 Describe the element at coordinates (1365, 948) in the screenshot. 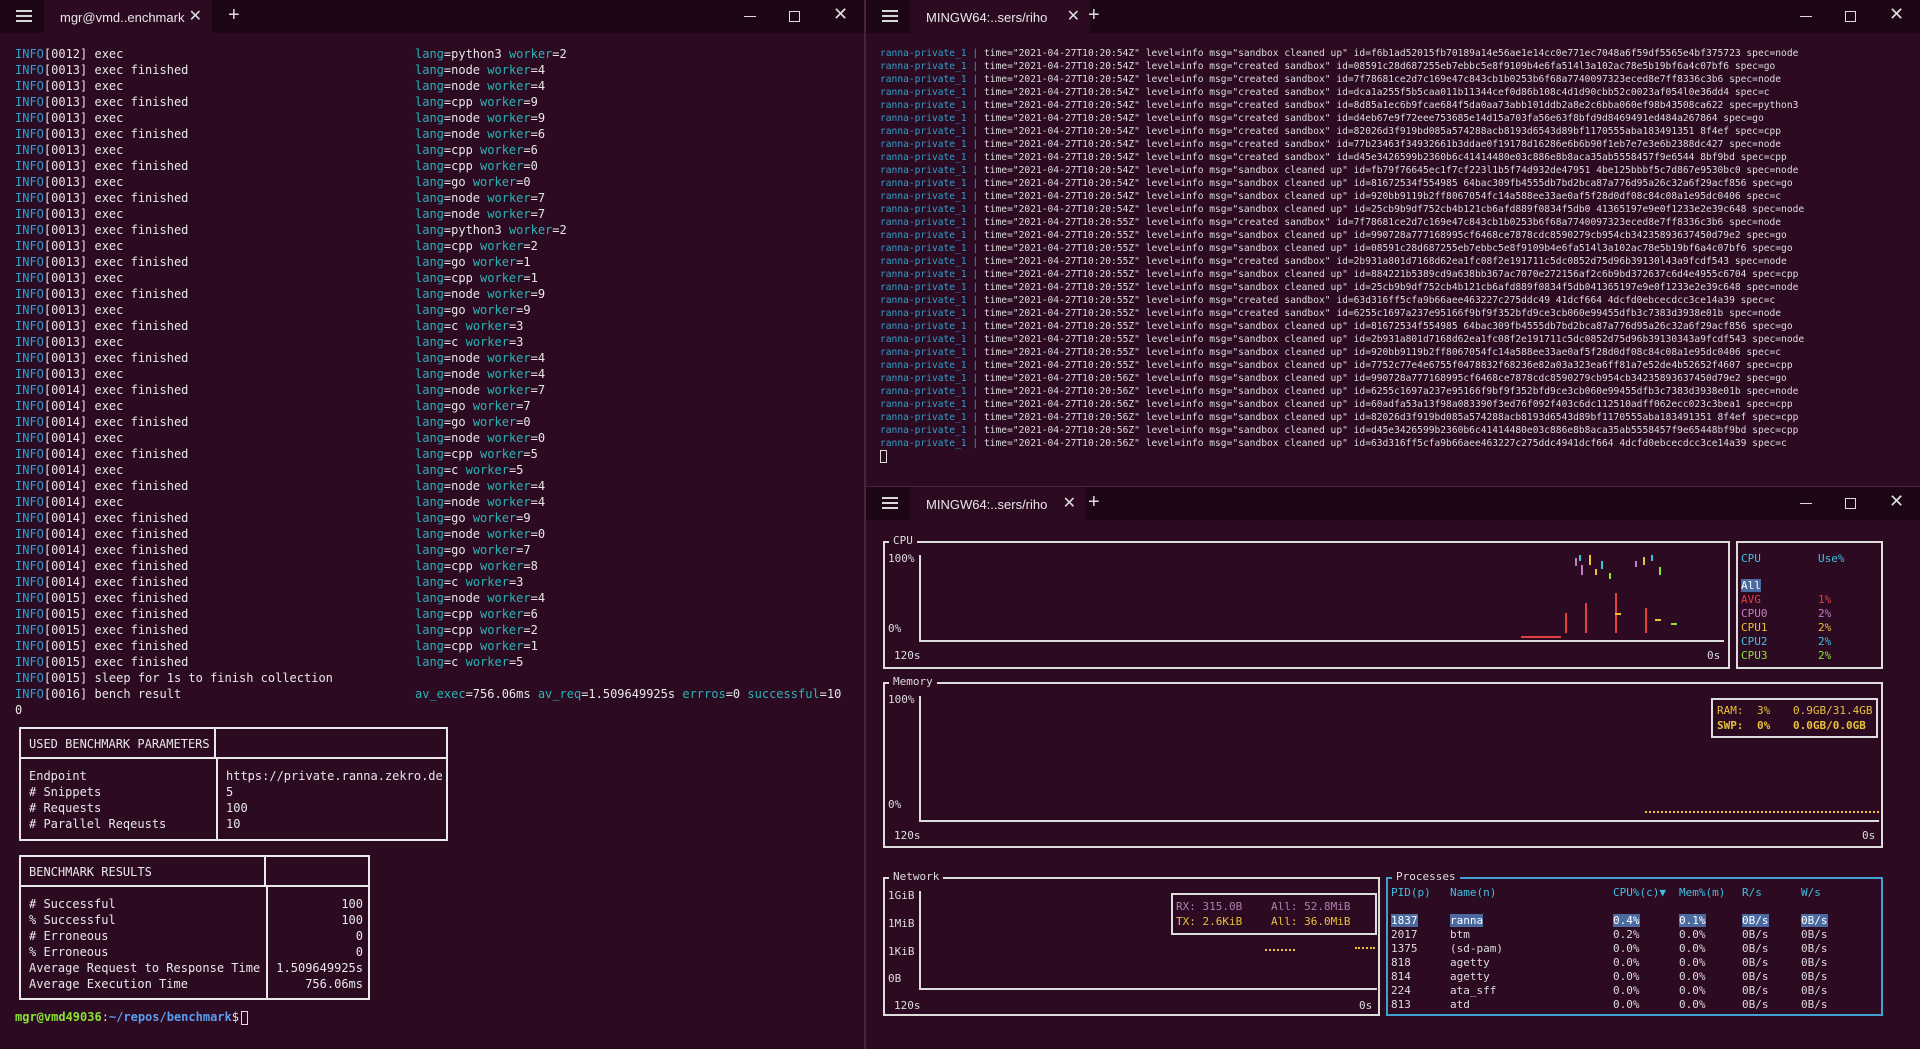

I see `net-tx-line` at that location.